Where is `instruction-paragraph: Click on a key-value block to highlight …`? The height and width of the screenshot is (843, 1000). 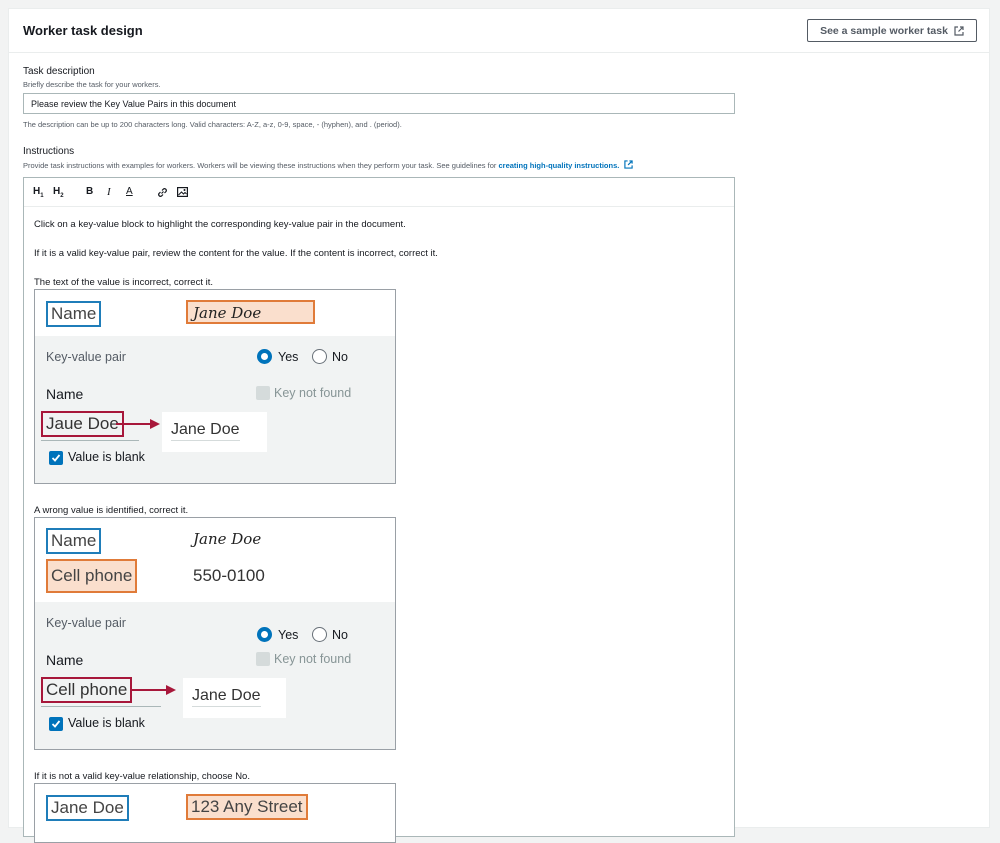 instruction-paragraph: Click on a key-value block to highlight … is located at coordinates (220, 224).